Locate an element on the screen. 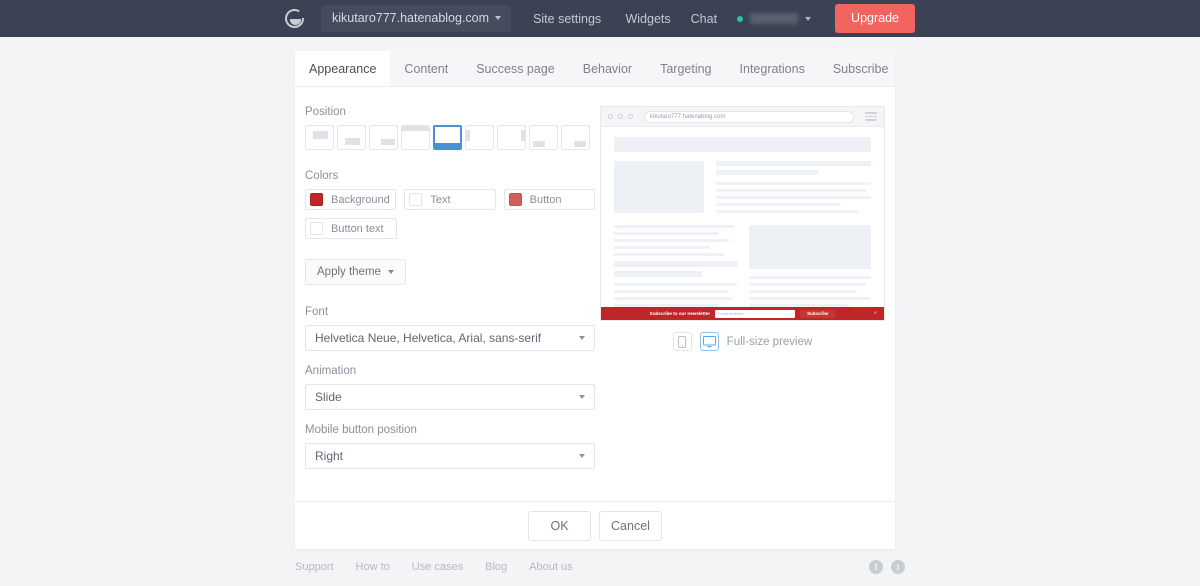 The image size is (1200, 586). mock-image-column is located at coordinates (809, 271).